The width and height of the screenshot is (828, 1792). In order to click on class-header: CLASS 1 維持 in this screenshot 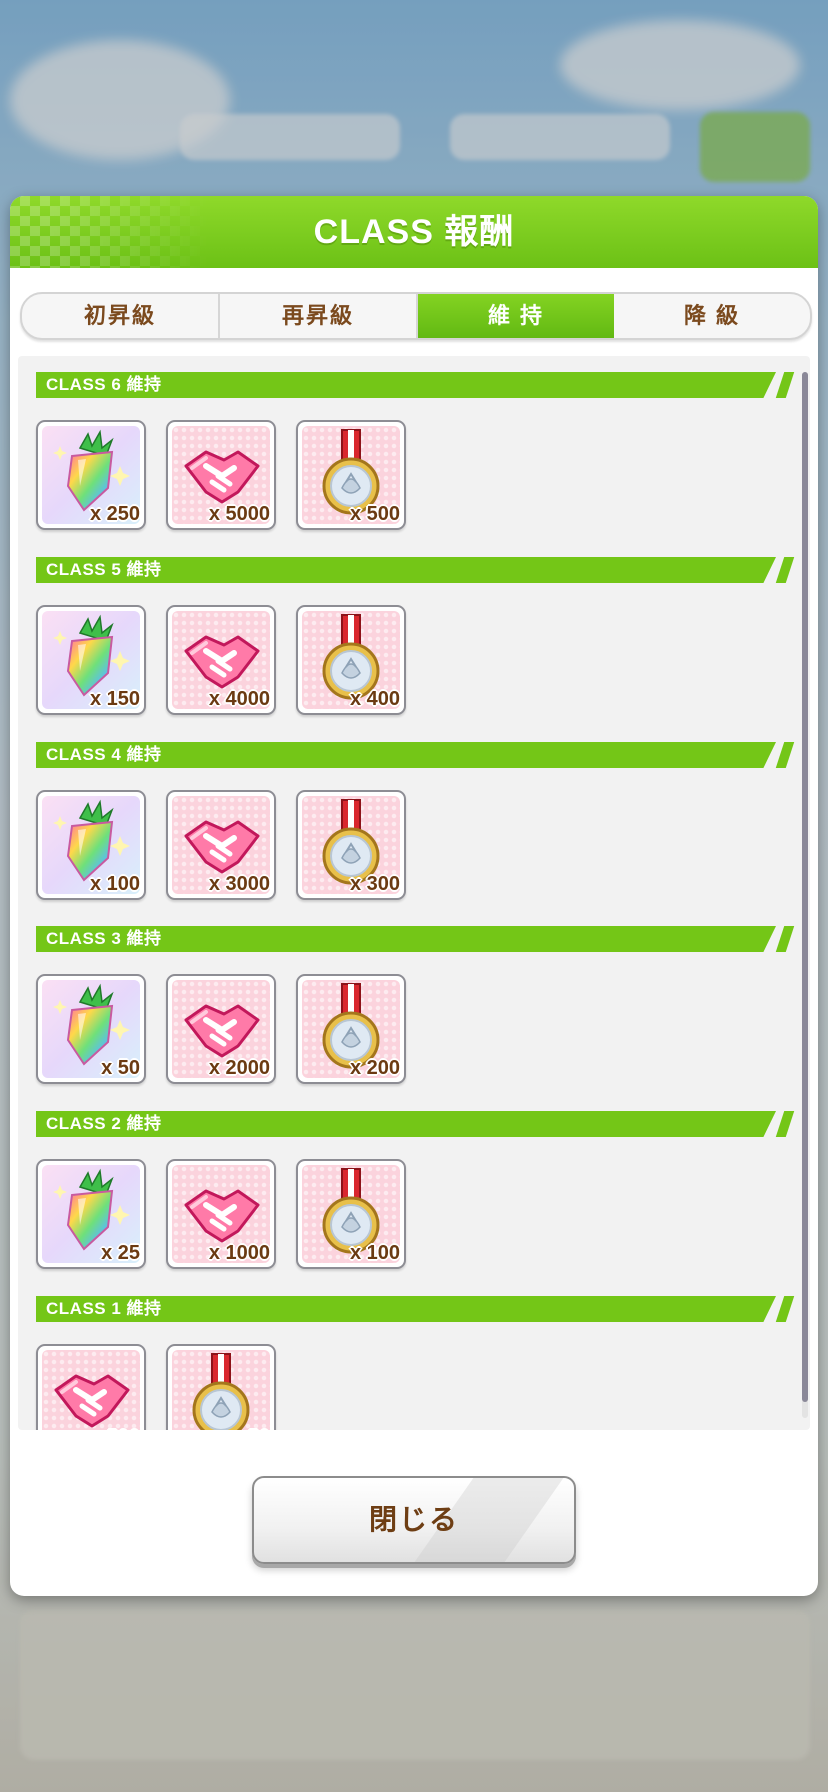, I will do `click(415, 1309)`.